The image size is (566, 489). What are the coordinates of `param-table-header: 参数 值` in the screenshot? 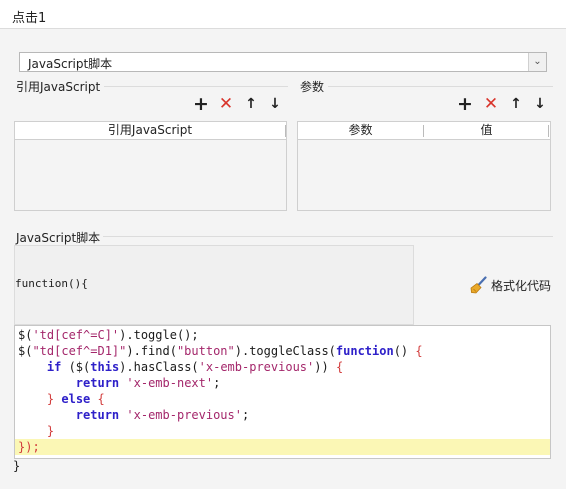 It's located at (424, 131).